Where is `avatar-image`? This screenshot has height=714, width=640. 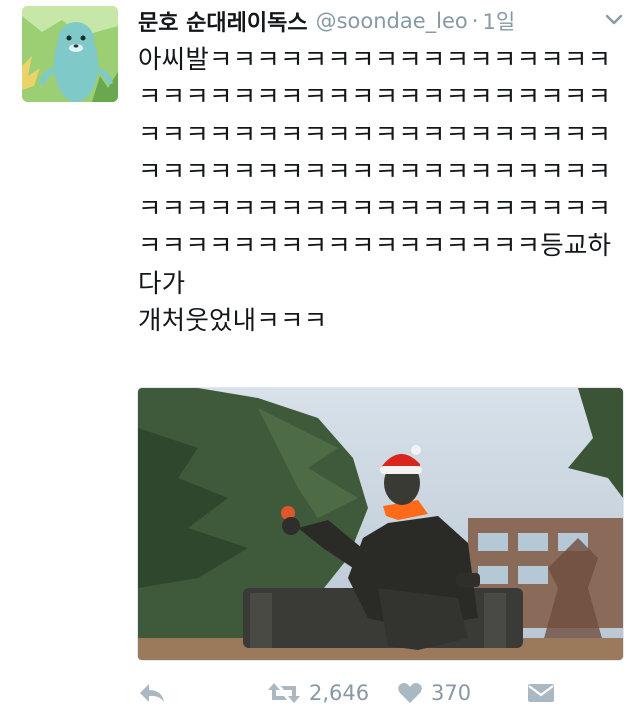
avatar-image is located at coordinates (70, 54).